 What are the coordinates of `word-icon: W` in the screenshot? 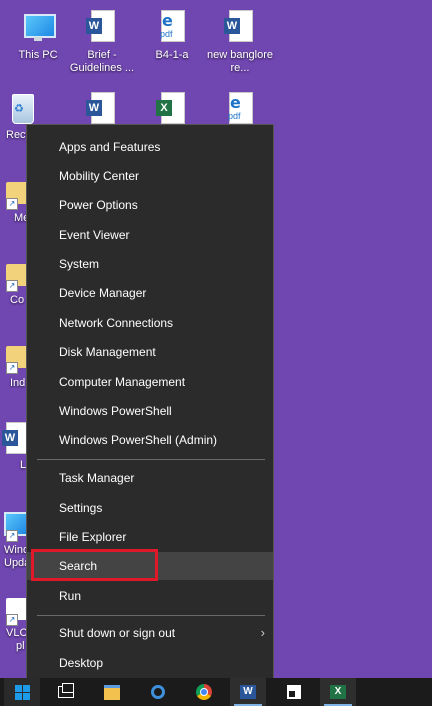 It's located at (248, 692).